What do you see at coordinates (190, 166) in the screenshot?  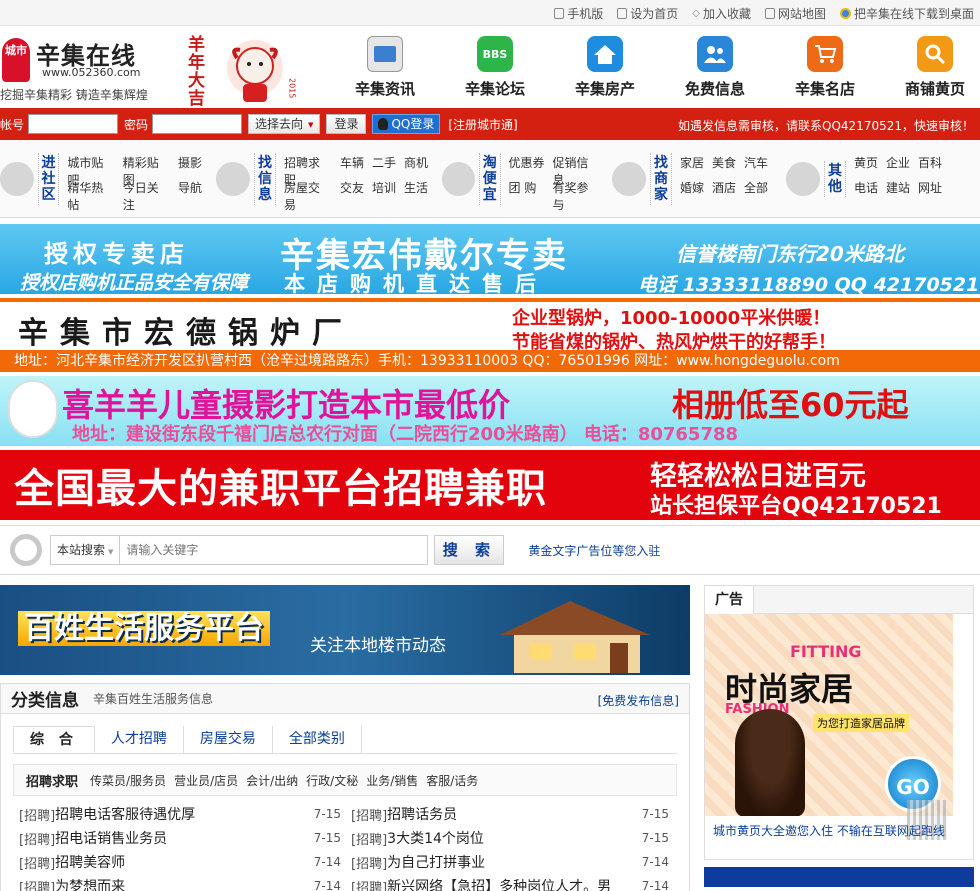 I see `cat-link: 摄影` at bounding box center [190, 166].